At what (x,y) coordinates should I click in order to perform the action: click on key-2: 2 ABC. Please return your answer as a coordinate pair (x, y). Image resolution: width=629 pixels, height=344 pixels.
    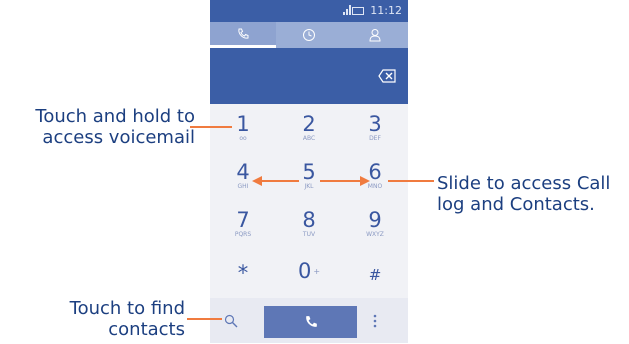
    Looking at the image, I should click on (309, 128).